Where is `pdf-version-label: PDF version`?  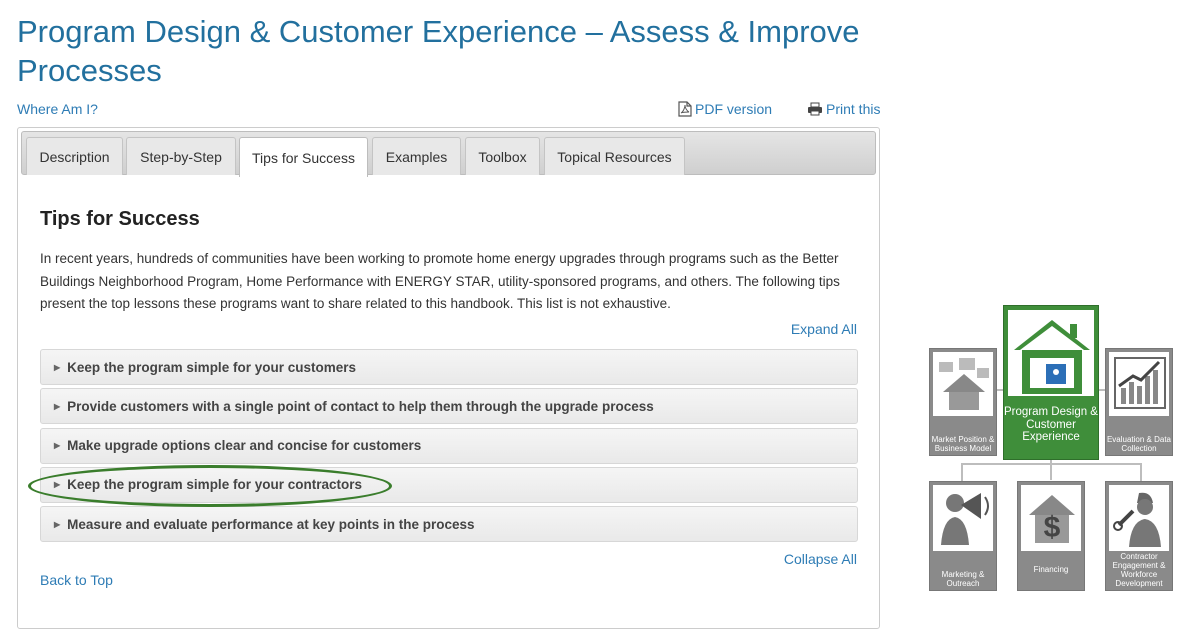
pdf-version-label: PDF version is located at coordinates (734, 109).